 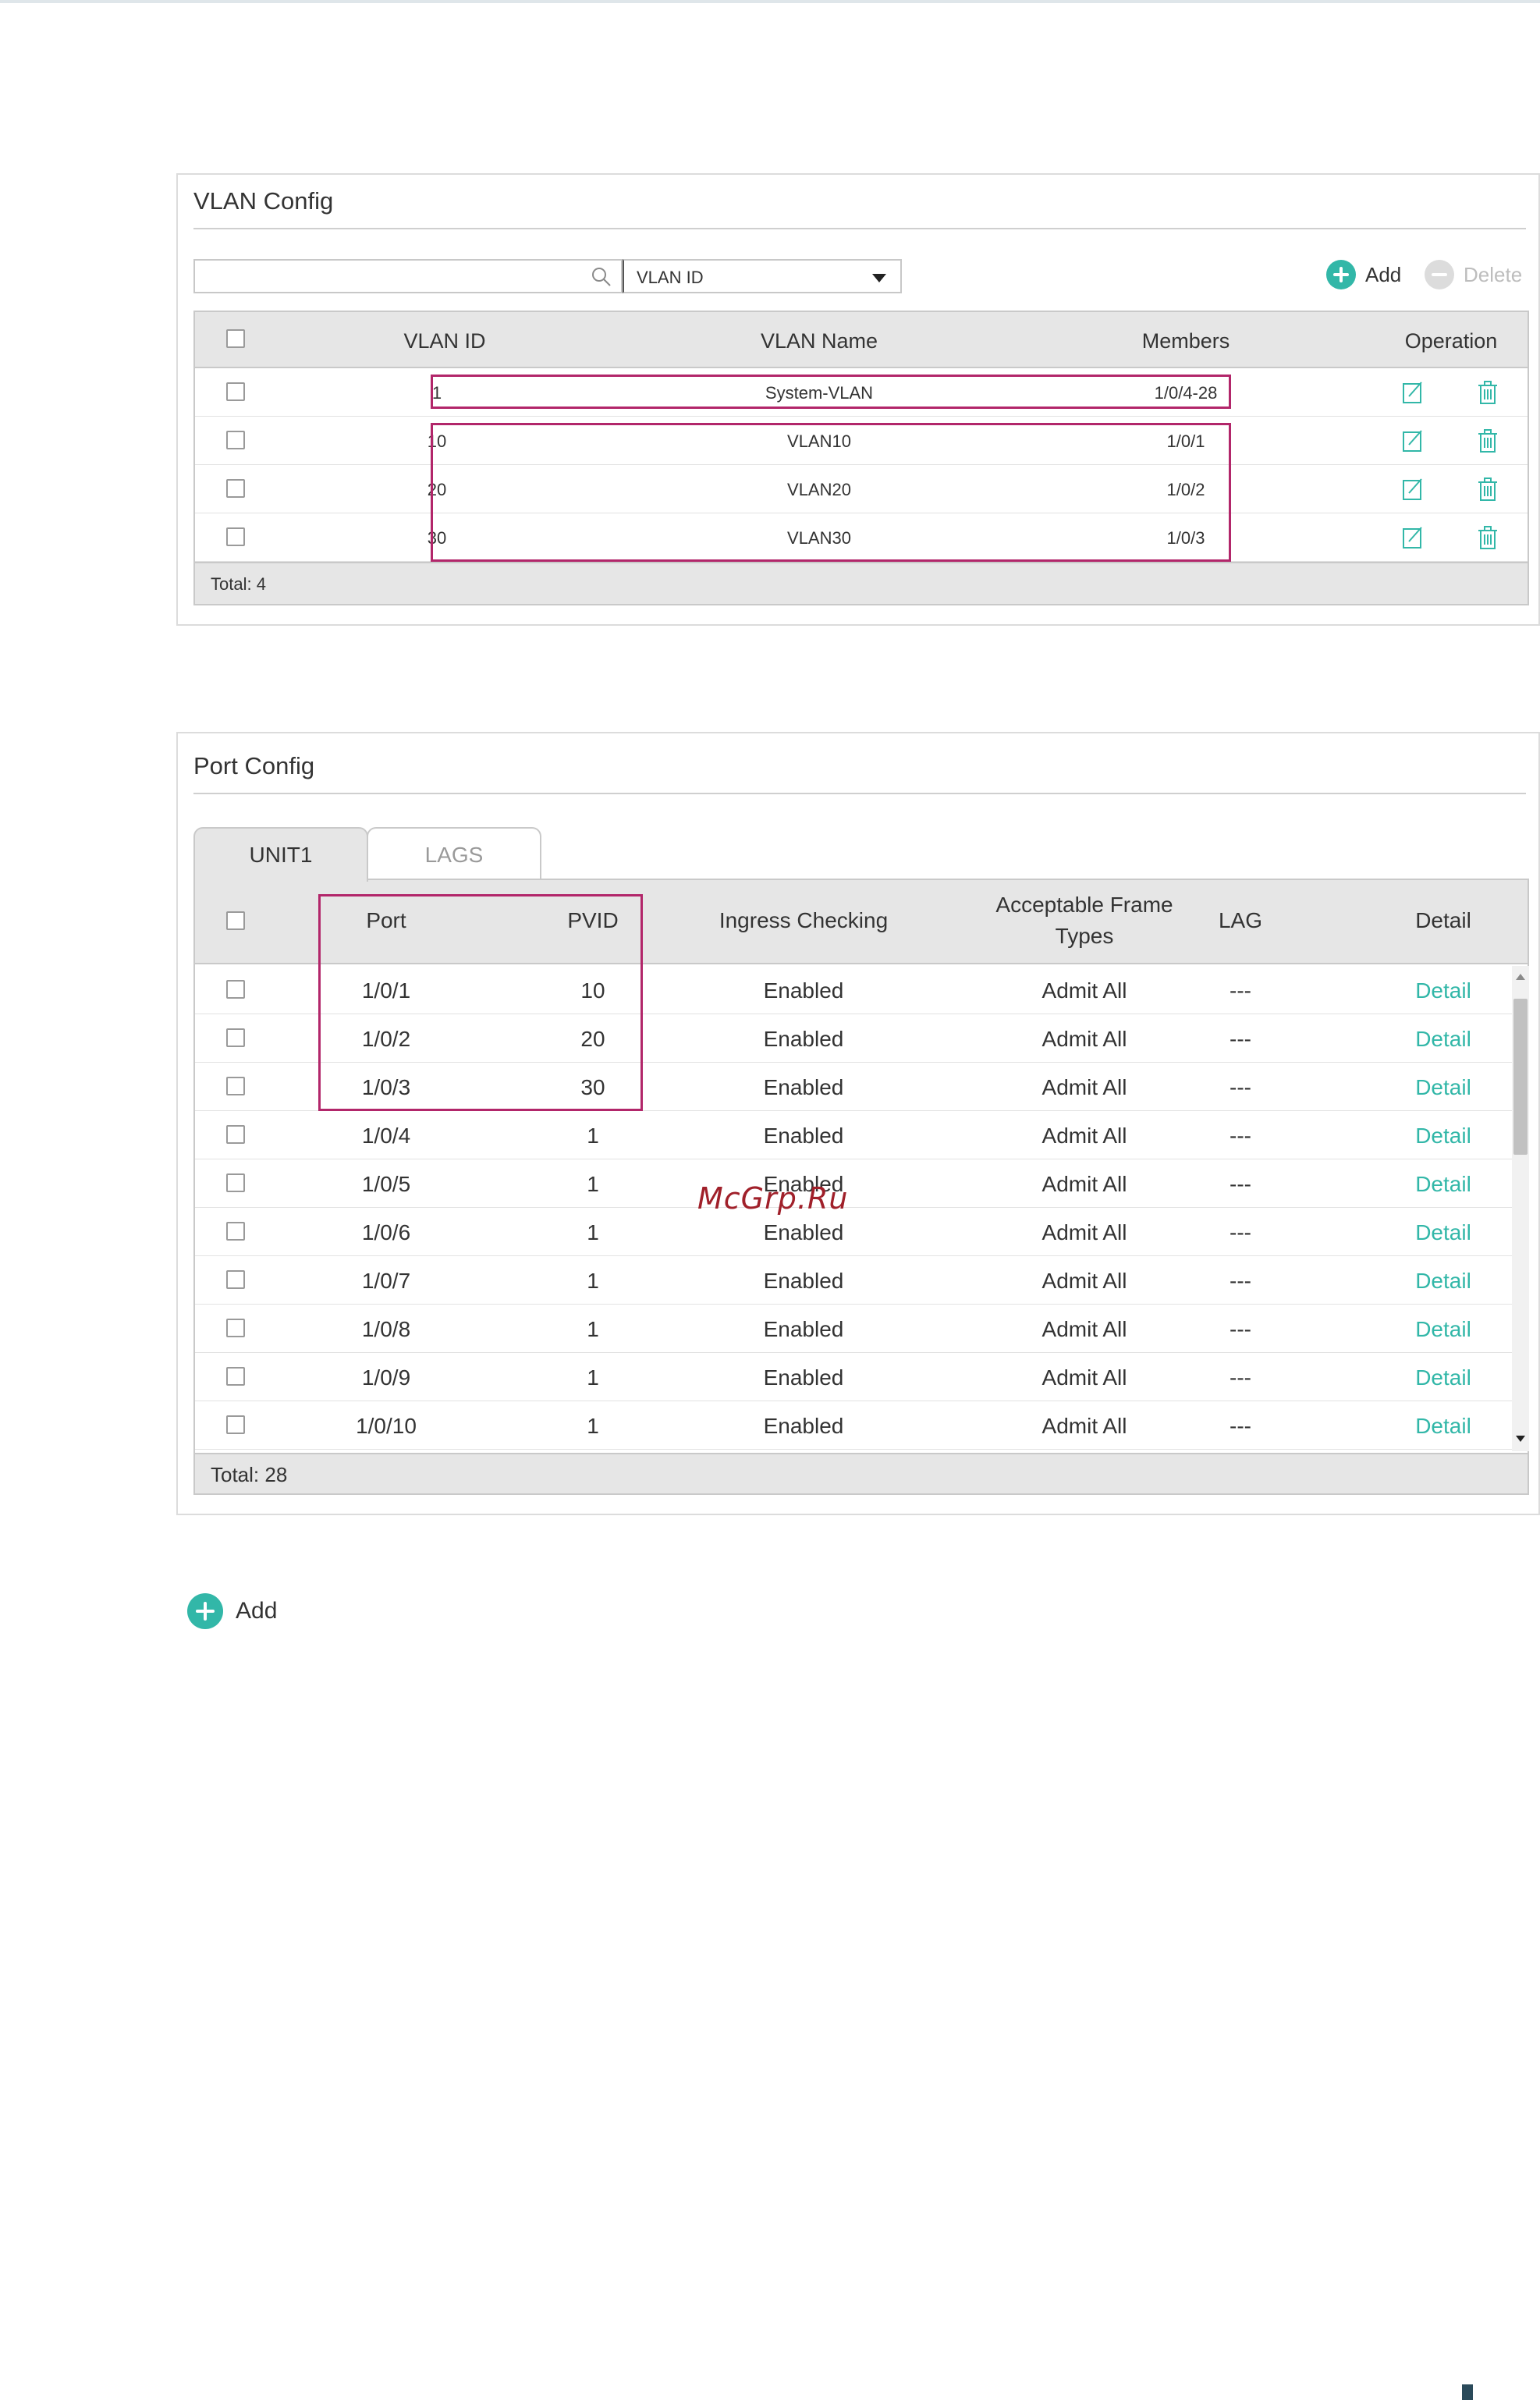 What do you see at coordinates (855, 990) in the screenshot?
I see `table-row: 1/0/1 10 Enabled Admit All --- Detail` at bounding box center [855, 990].